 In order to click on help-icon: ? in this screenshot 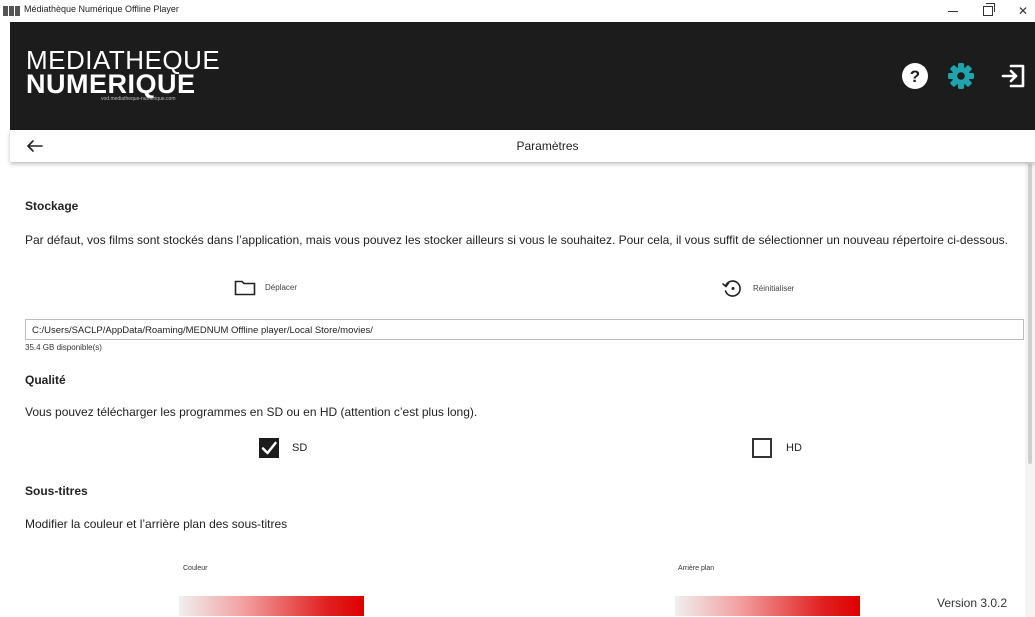, I will do `click(915, 76)`.